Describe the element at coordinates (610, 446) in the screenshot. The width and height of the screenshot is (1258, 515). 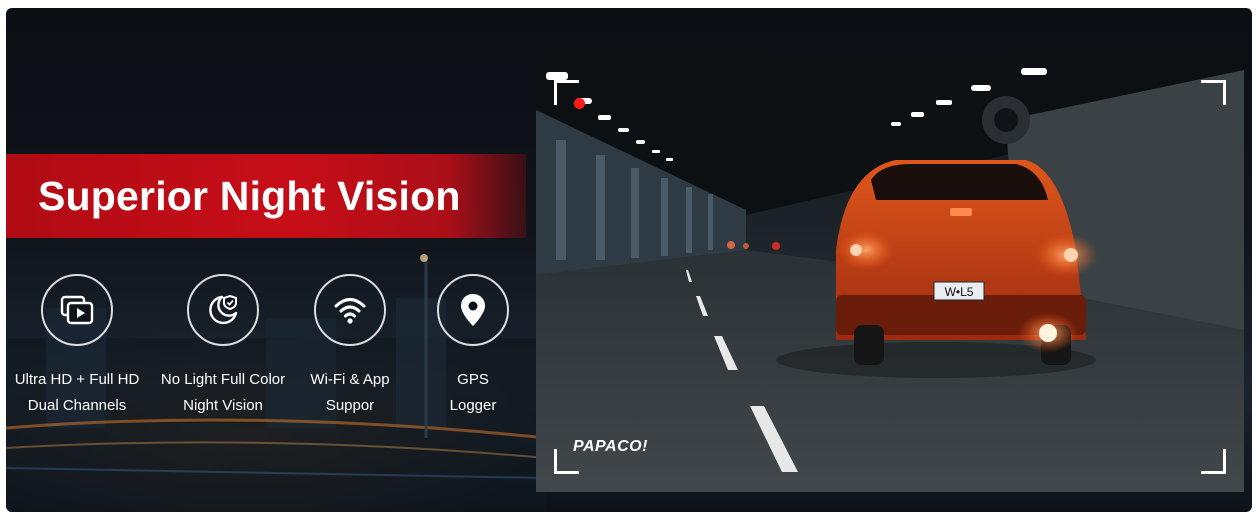
I see `brand-watermark: PAPACO!` at that location.